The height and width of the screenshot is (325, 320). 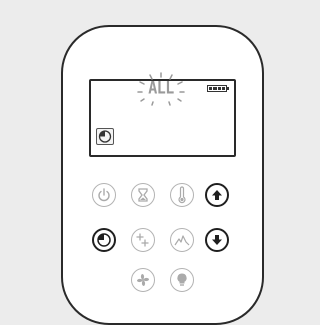 I want to click on fan-button, so click(x=143, y=280).